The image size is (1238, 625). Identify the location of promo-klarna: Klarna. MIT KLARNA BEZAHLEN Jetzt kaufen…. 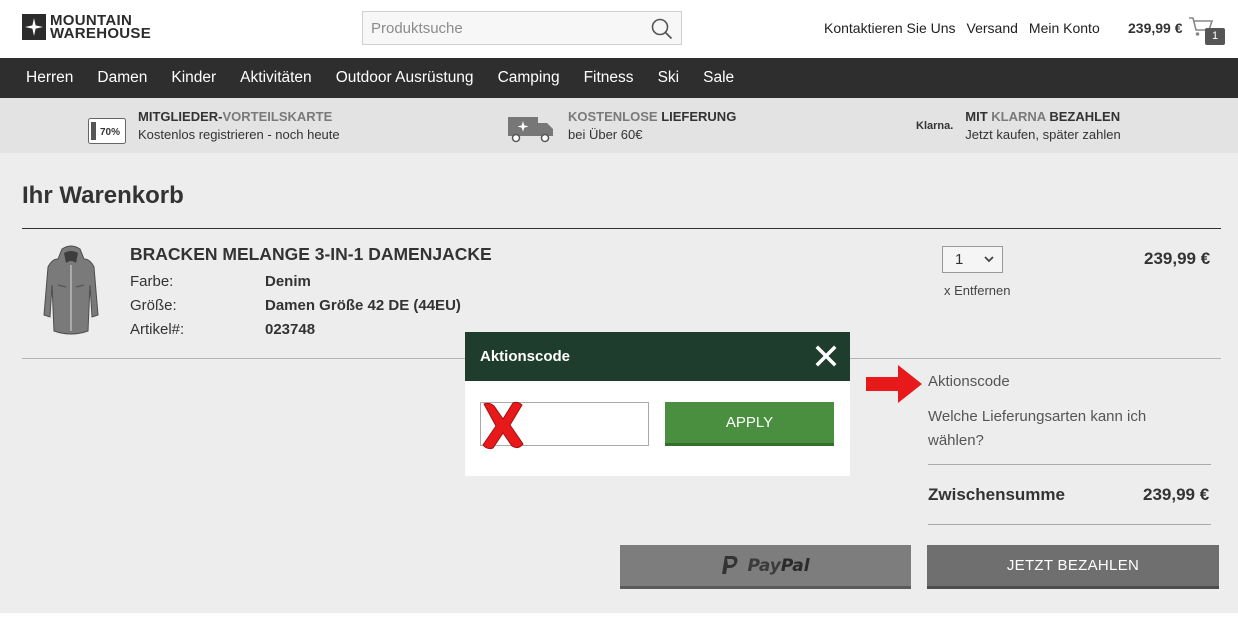
(1018, 125).